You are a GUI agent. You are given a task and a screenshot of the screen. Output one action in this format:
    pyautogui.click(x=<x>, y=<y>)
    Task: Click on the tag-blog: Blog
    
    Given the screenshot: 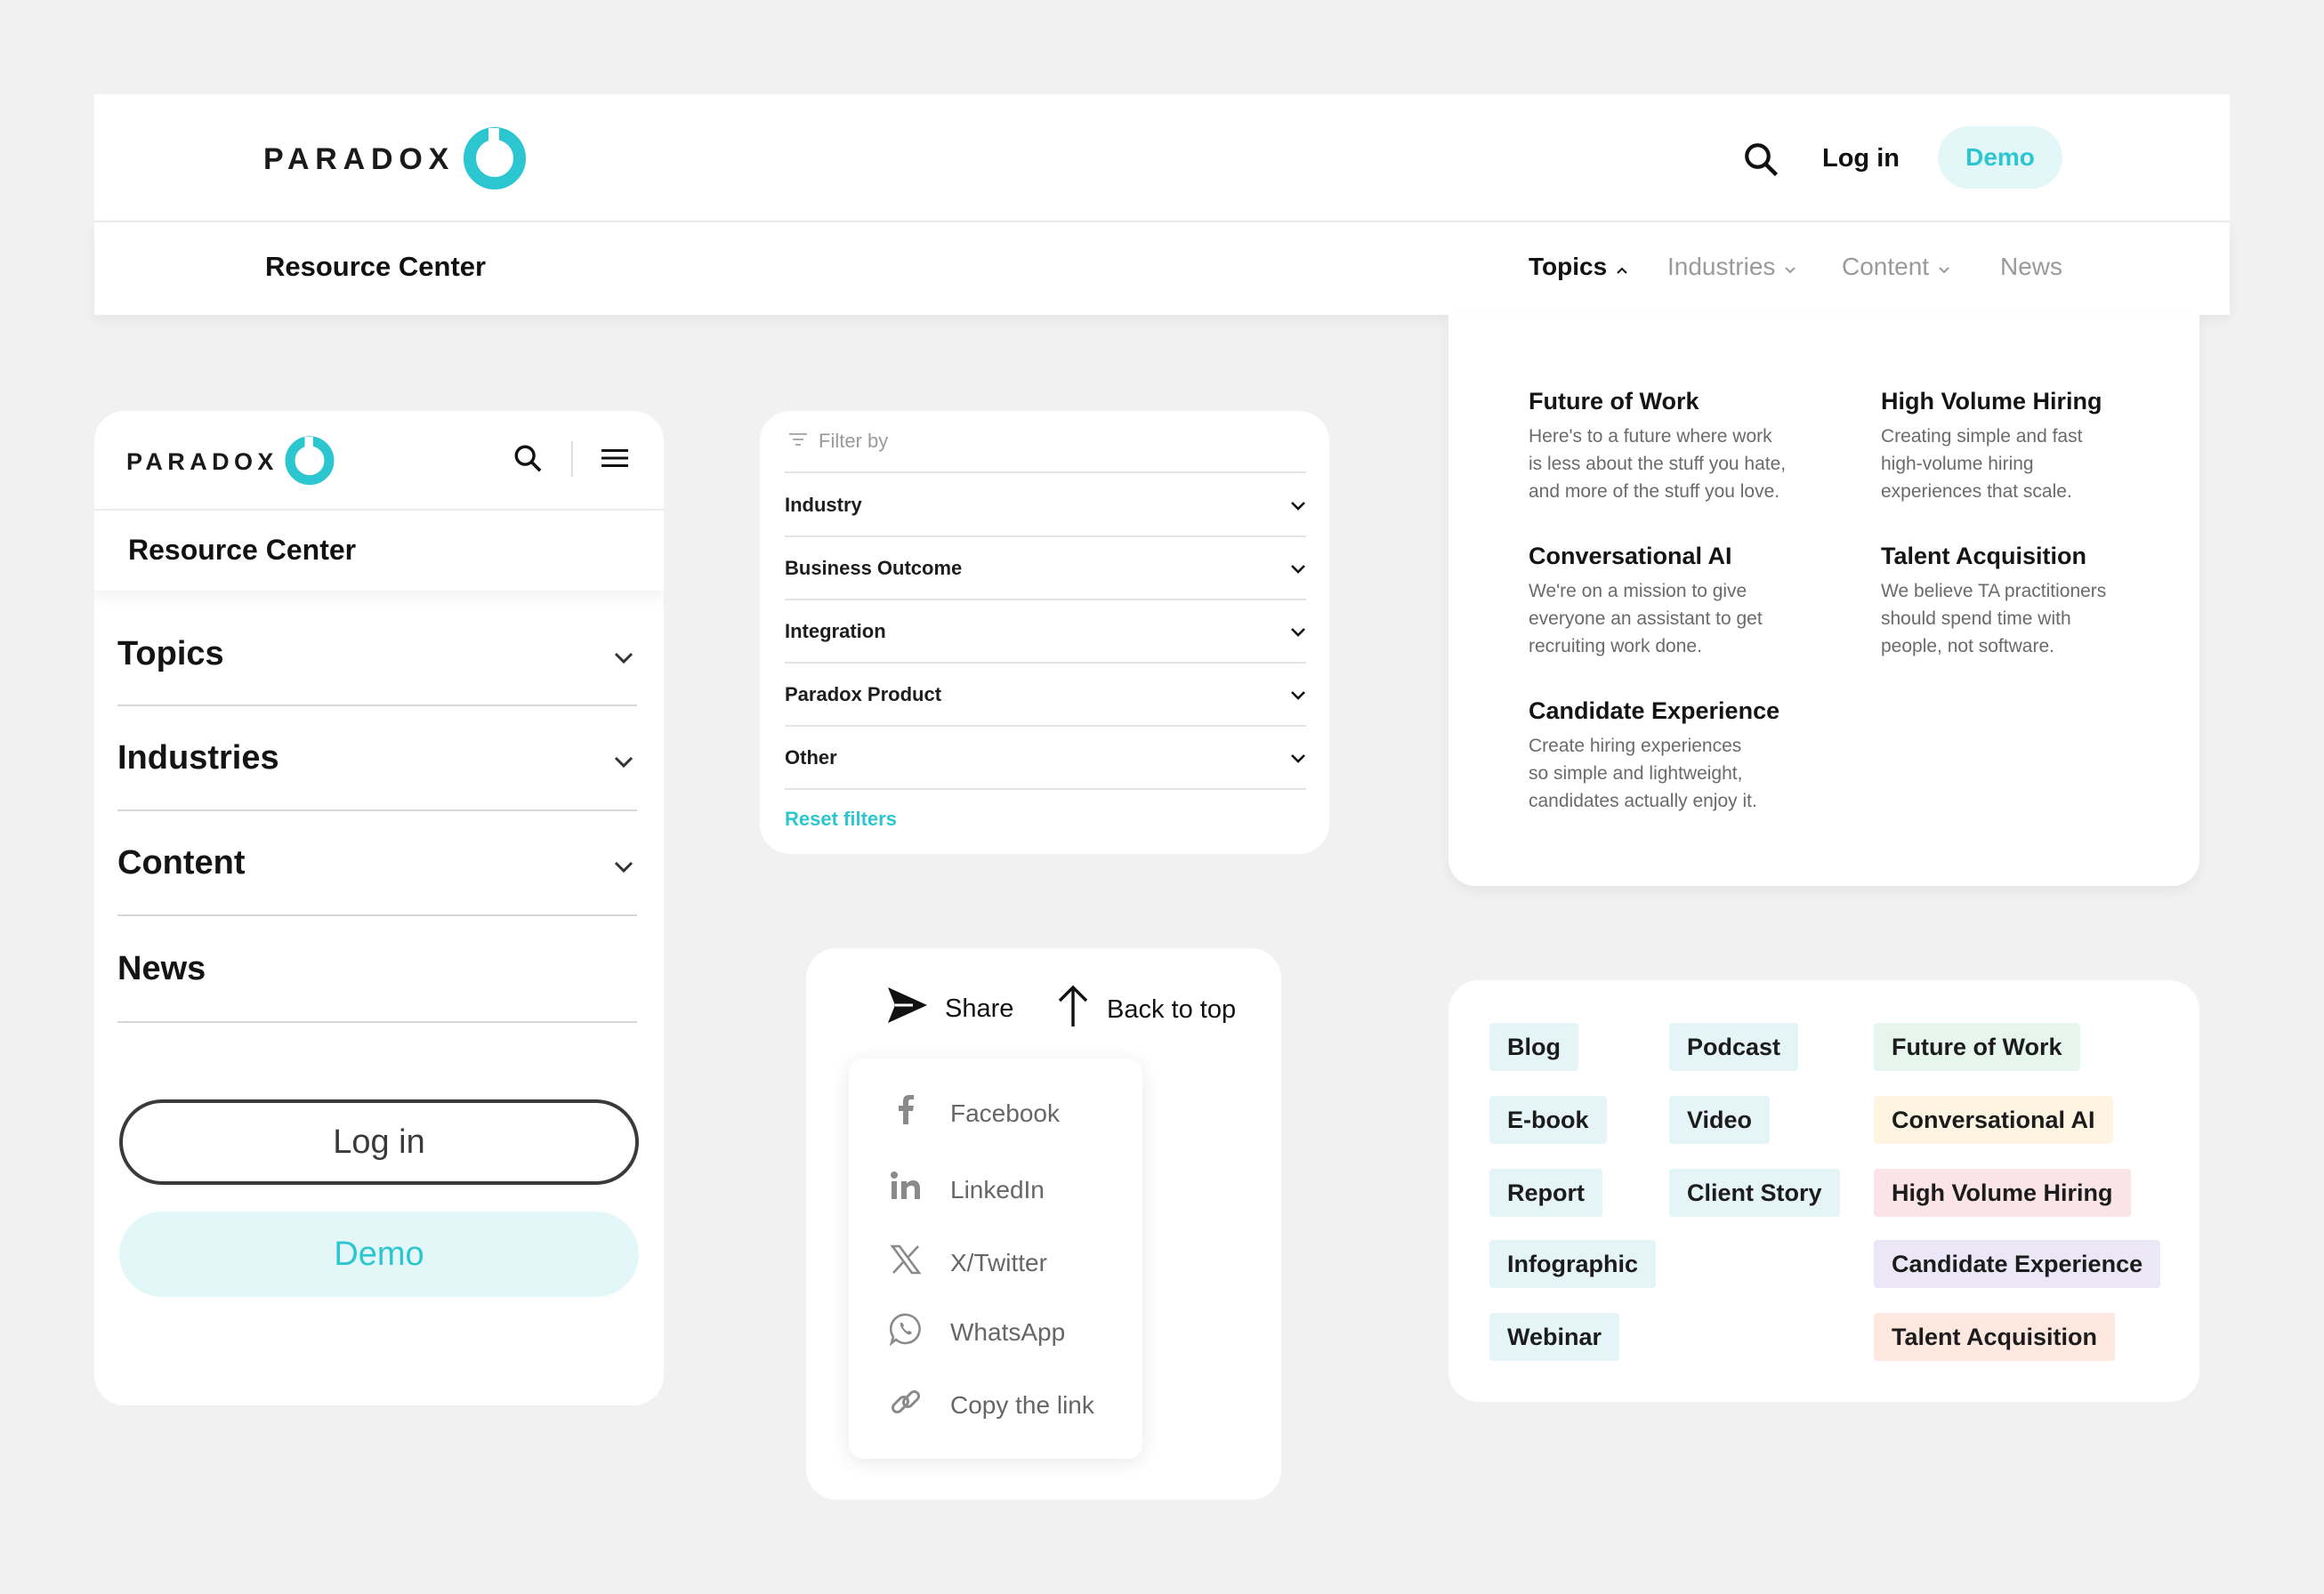 What is the action you would take?
    pyautogui.click(x=1533, y=1047)
    